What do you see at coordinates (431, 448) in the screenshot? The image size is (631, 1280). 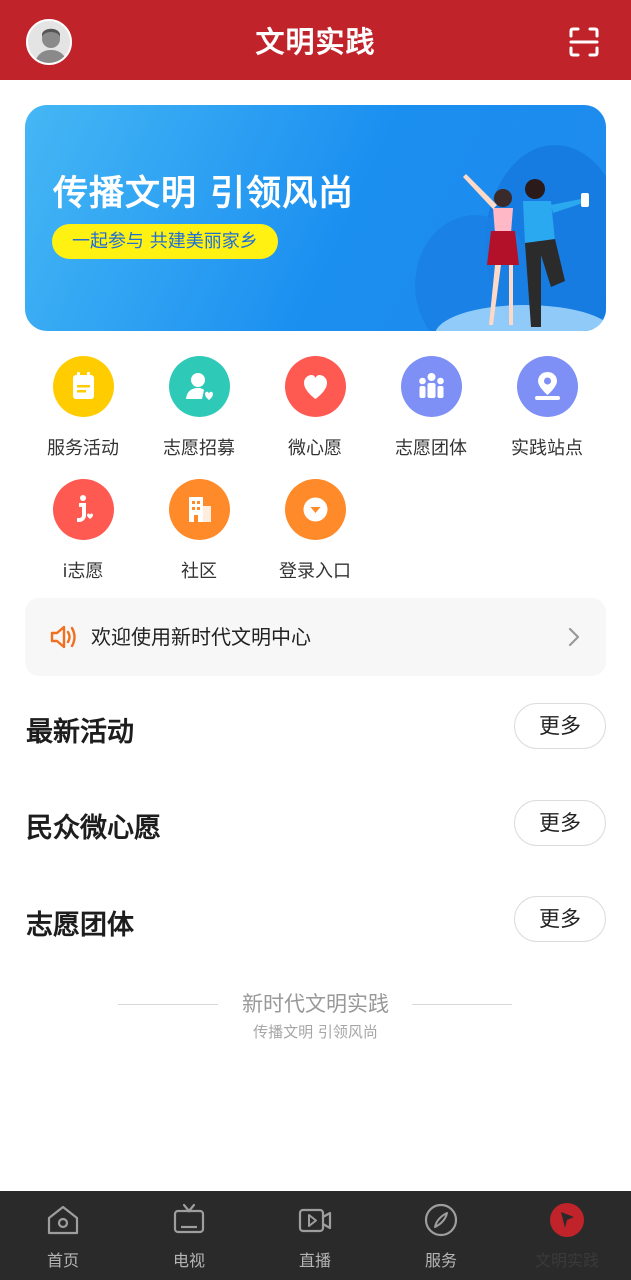 I see `grid-item-label: 志愿团体` at bounding box center [431, 448].